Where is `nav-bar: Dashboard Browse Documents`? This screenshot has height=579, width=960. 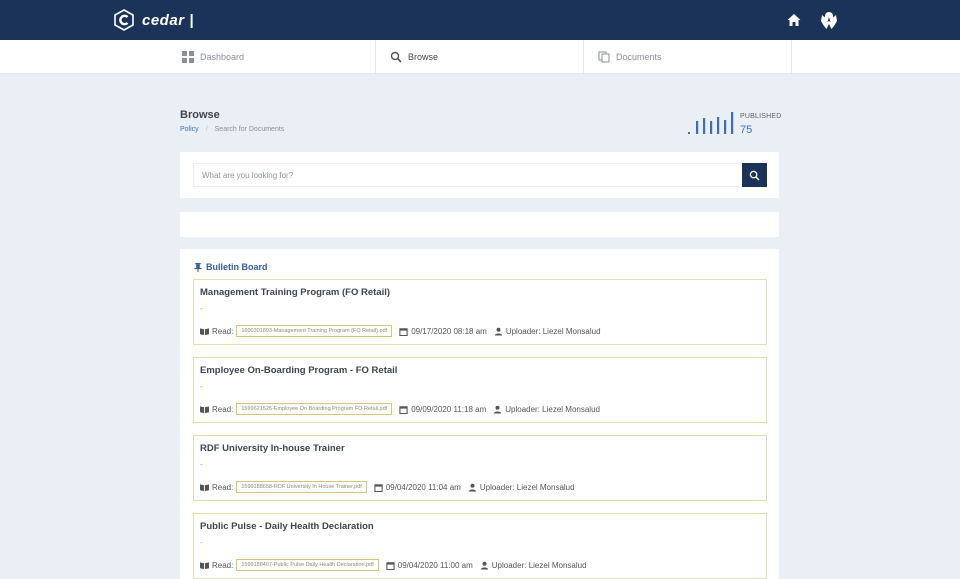
nav-bar: Dashboard Browse Documents is located at coordinates (480, 57).